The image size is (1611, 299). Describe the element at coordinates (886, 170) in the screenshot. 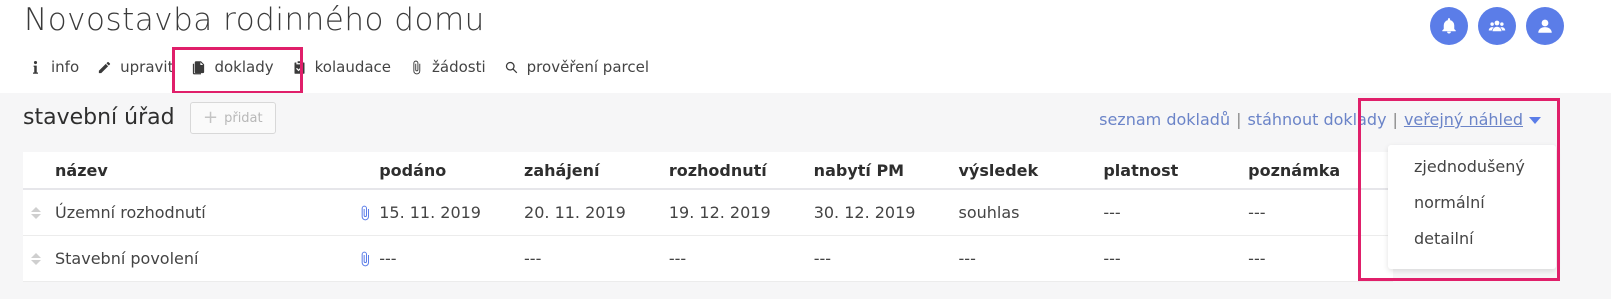

I see `column-header: nabytí PM` at that location.